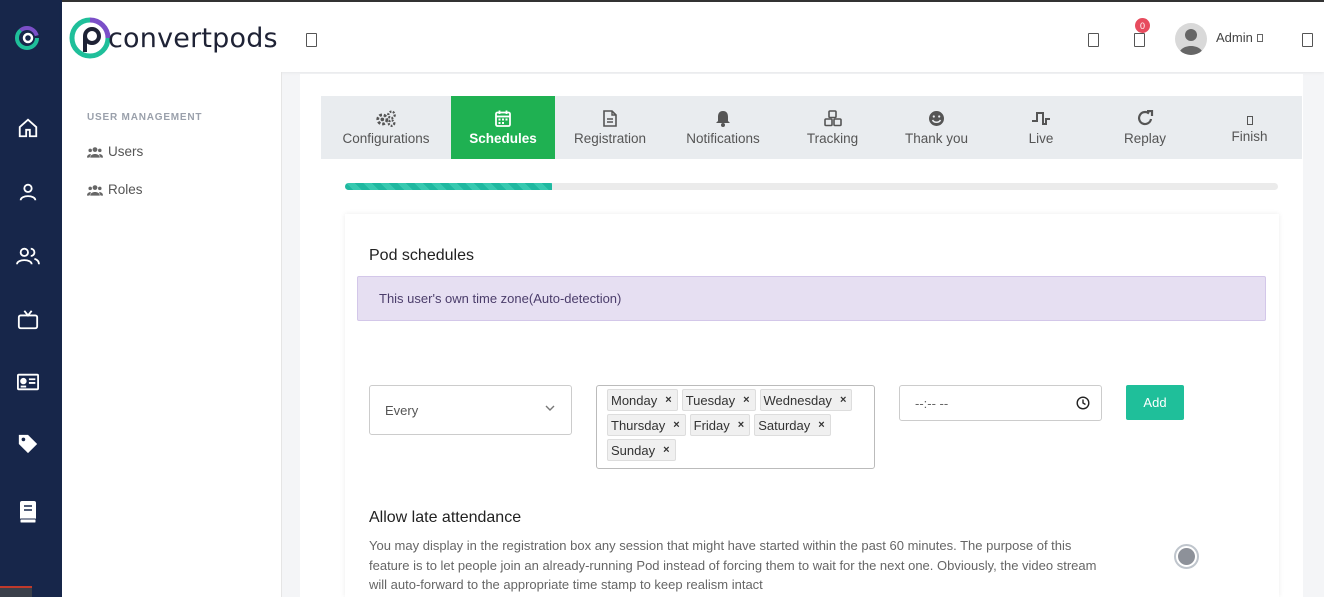 Image resolution: width=1324 pixels, height=597 pixels. What do you see at coordinates (784, 425) in the screenshot?
I see `day-tag-label: Saturday` at bounding box center [784, 425].